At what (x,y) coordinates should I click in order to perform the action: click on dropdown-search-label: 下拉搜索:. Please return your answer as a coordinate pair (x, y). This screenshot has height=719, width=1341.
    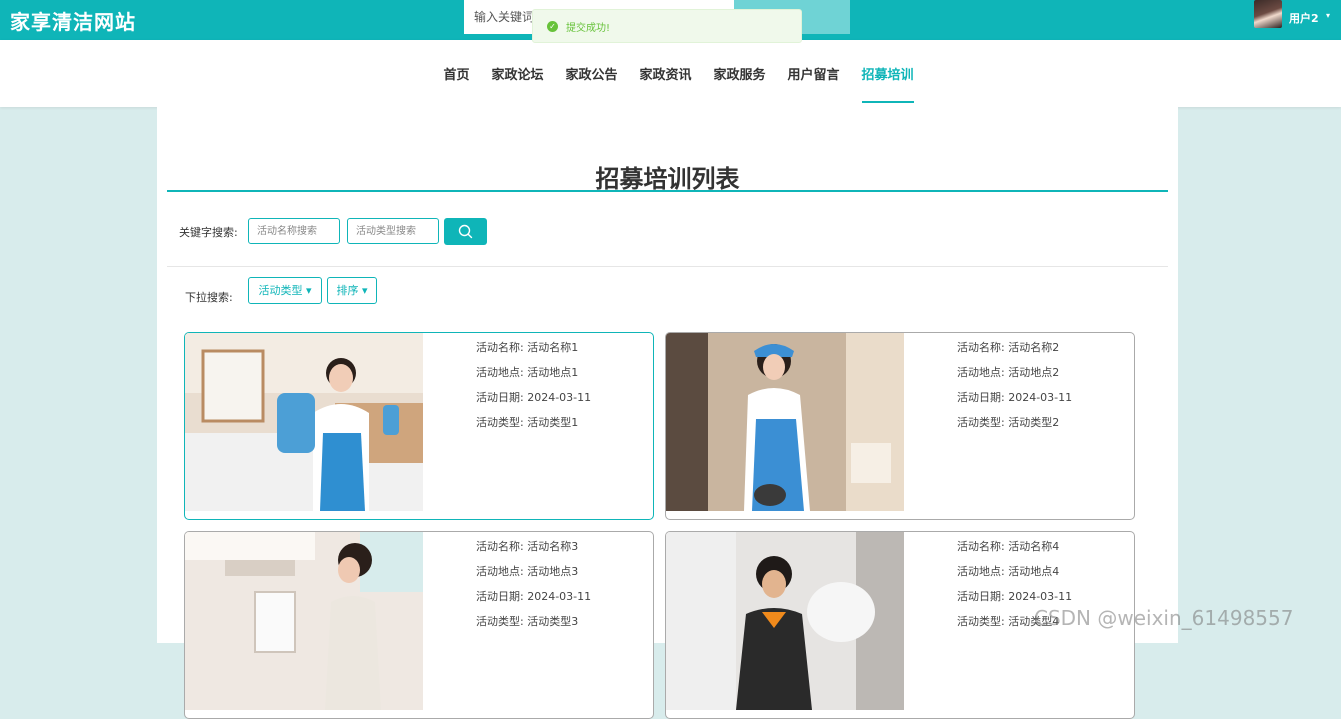
    Looking at the image, I should click on (209, 297).